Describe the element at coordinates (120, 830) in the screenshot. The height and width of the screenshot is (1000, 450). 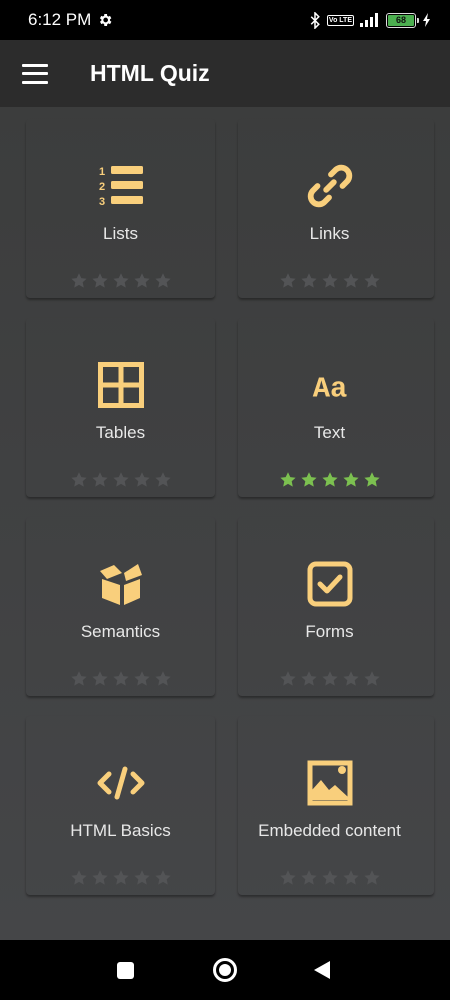
I see `tile-label: HTML Basics` at that location.